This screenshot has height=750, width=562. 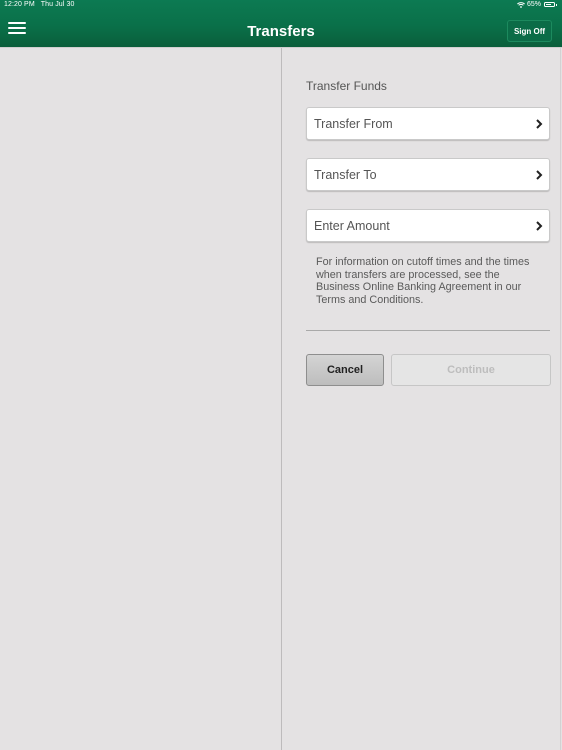 I want to click on continue-button: Continue, so click(x=471, y=370).